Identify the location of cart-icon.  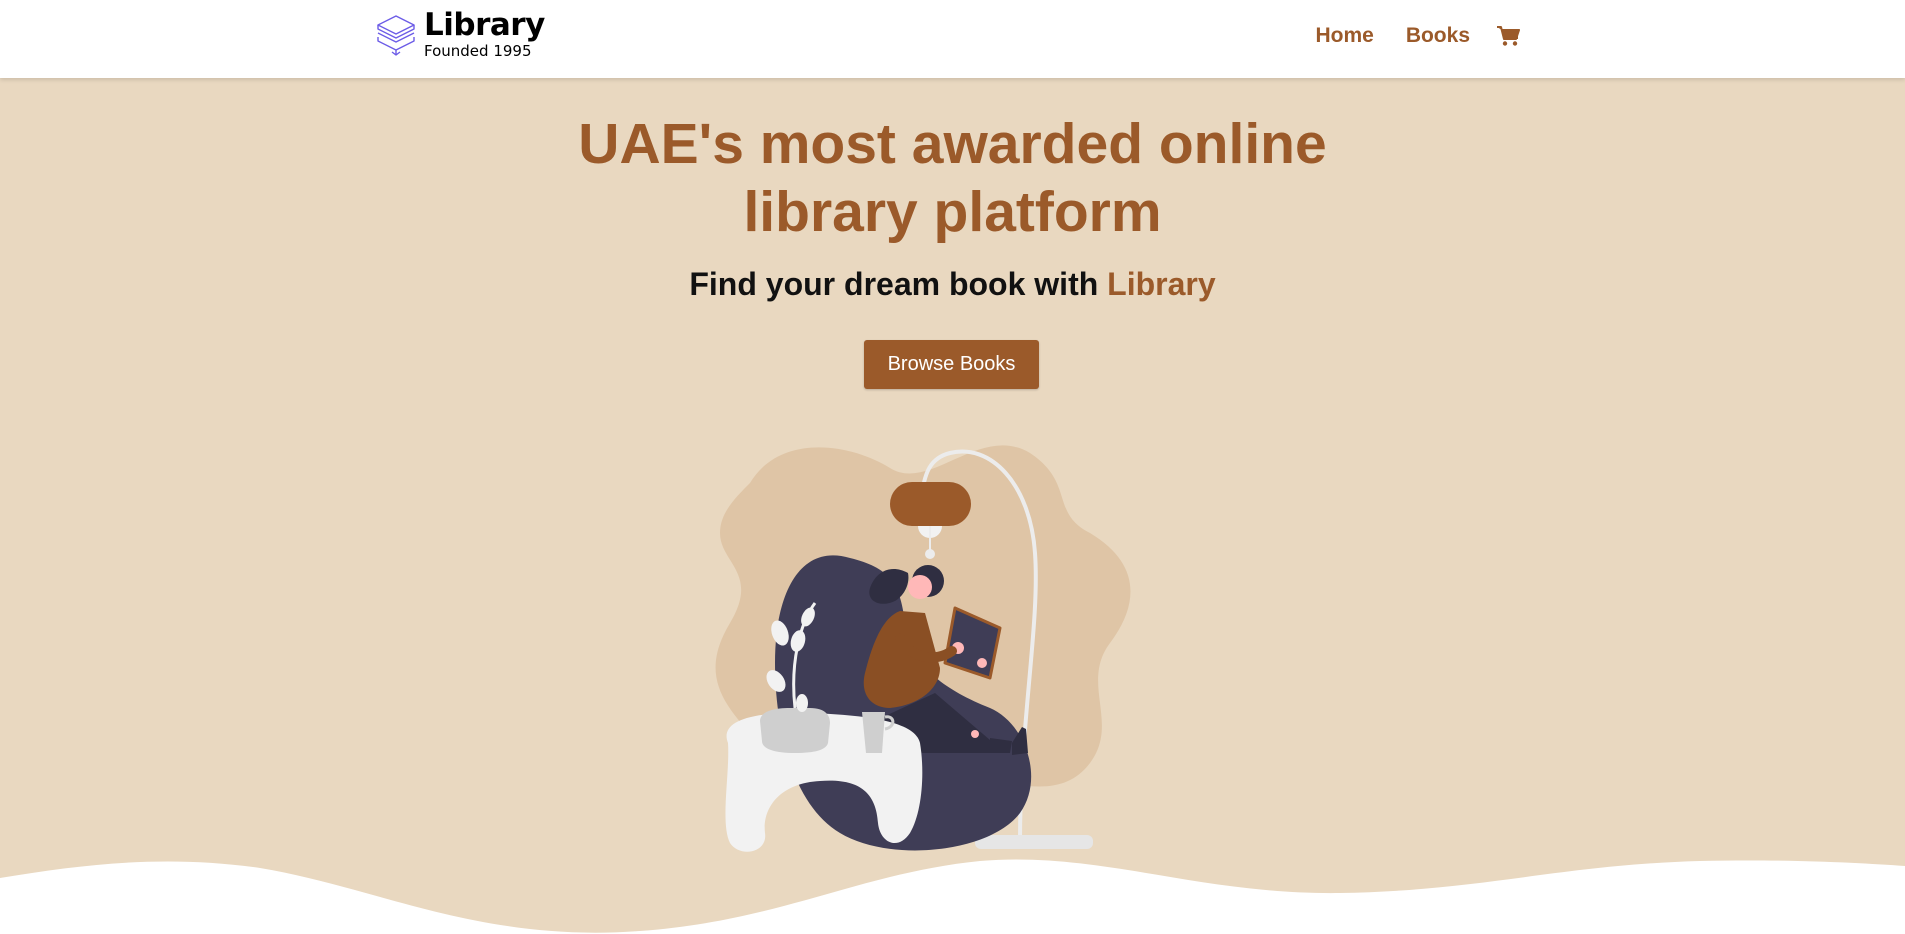
(1508, 36).